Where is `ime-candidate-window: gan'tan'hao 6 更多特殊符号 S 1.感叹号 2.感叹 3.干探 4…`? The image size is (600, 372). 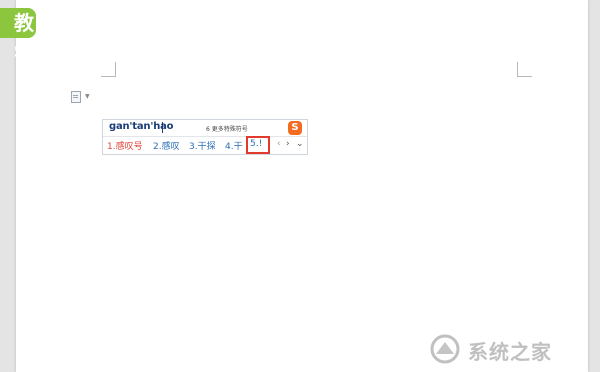
ime-candidate-window: gan'tan'hao 6 更多特殊符号 S 1.感叹号 2.感叹 3.干探 4… is located at coordinates (205, 137).